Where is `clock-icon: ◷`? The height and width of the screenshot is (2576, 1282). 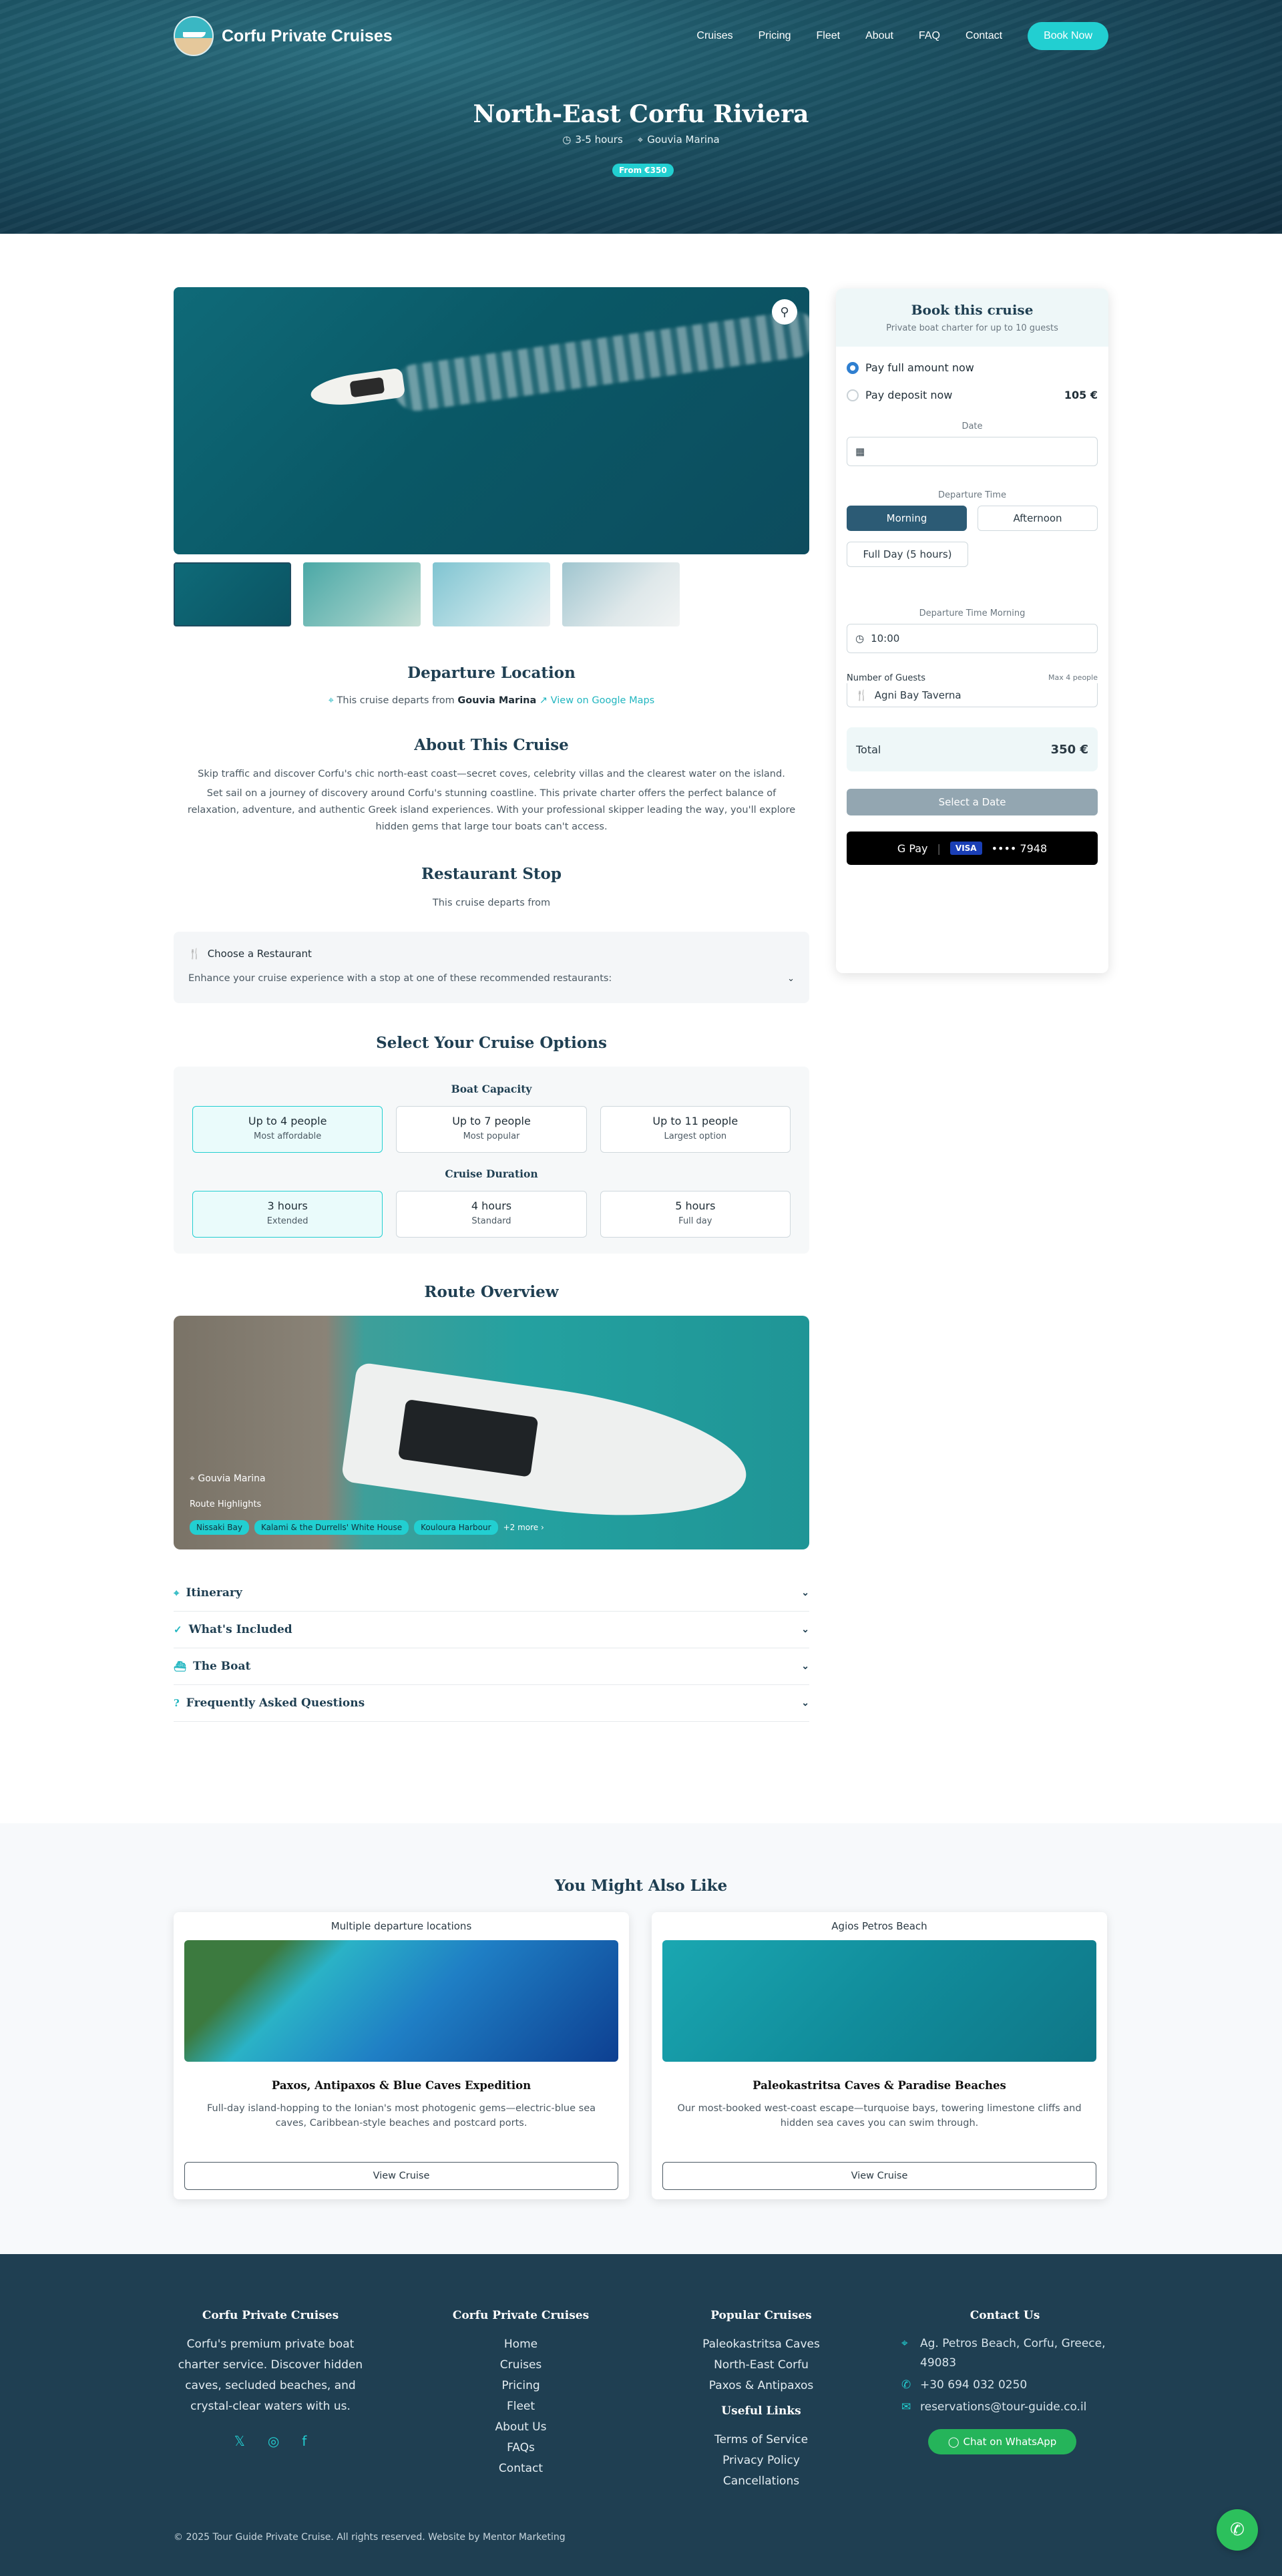
clock-icon: ◷ is located at coordinates (860, 638).